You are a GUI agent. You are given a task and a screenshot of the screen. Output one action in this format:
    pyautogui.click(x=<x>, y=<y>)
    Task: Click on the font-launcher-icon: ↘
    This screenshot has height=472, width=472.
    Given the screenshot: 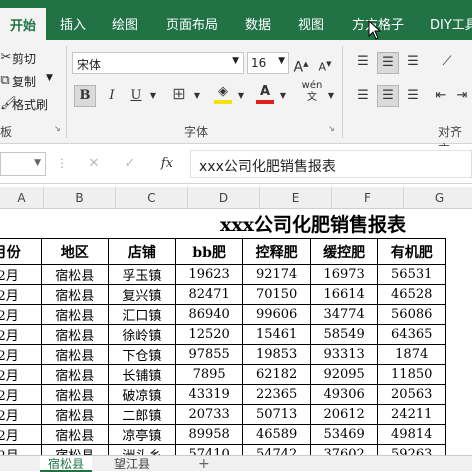 What is the action you would take?
    pyautogui.click(x=331, y=128)
    